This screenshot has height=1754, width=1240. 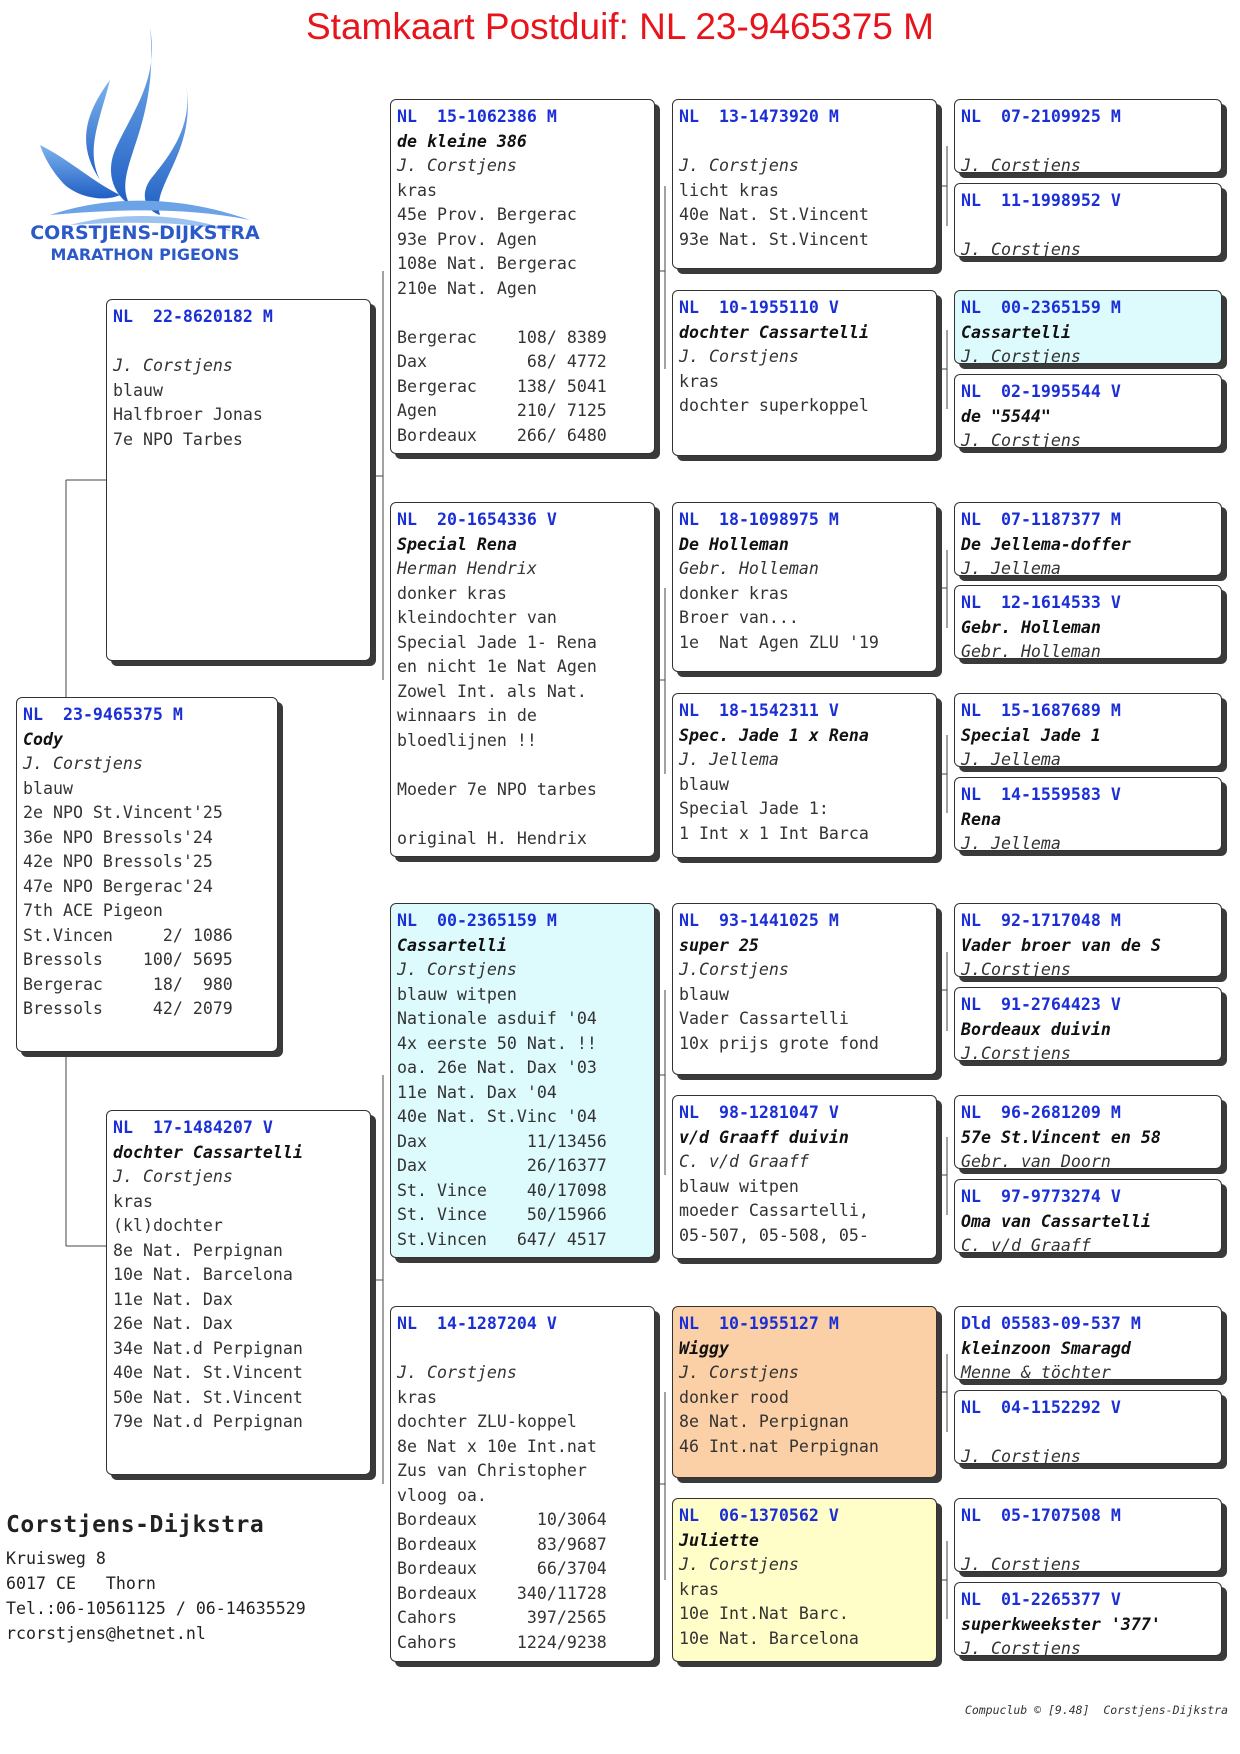 What do you see at coordinates (759, 519) in the screenshot?
I see `ring-number: NL 18-1098975 M` at bounding box center [759, 519].